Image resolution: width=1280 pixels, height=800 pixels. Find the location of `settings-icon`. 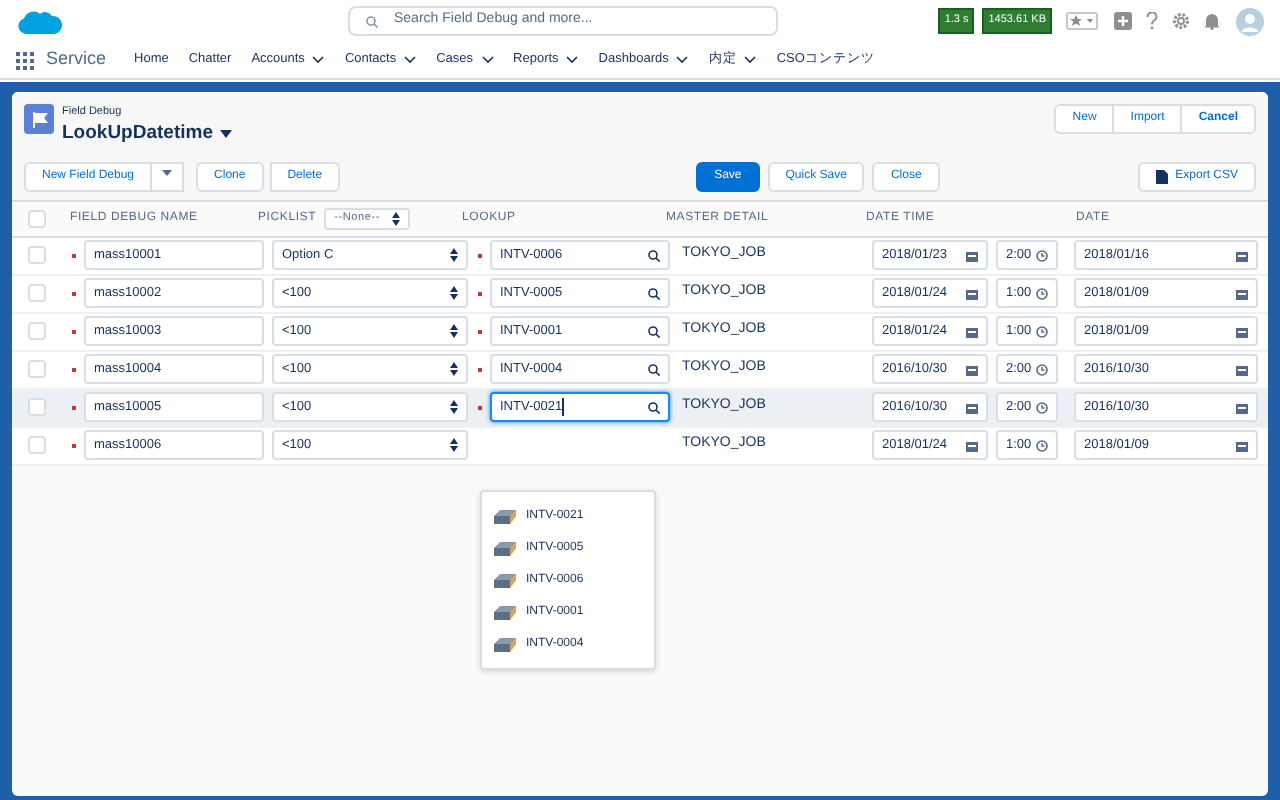

settings-icon is located at coordinates (1181, 21).